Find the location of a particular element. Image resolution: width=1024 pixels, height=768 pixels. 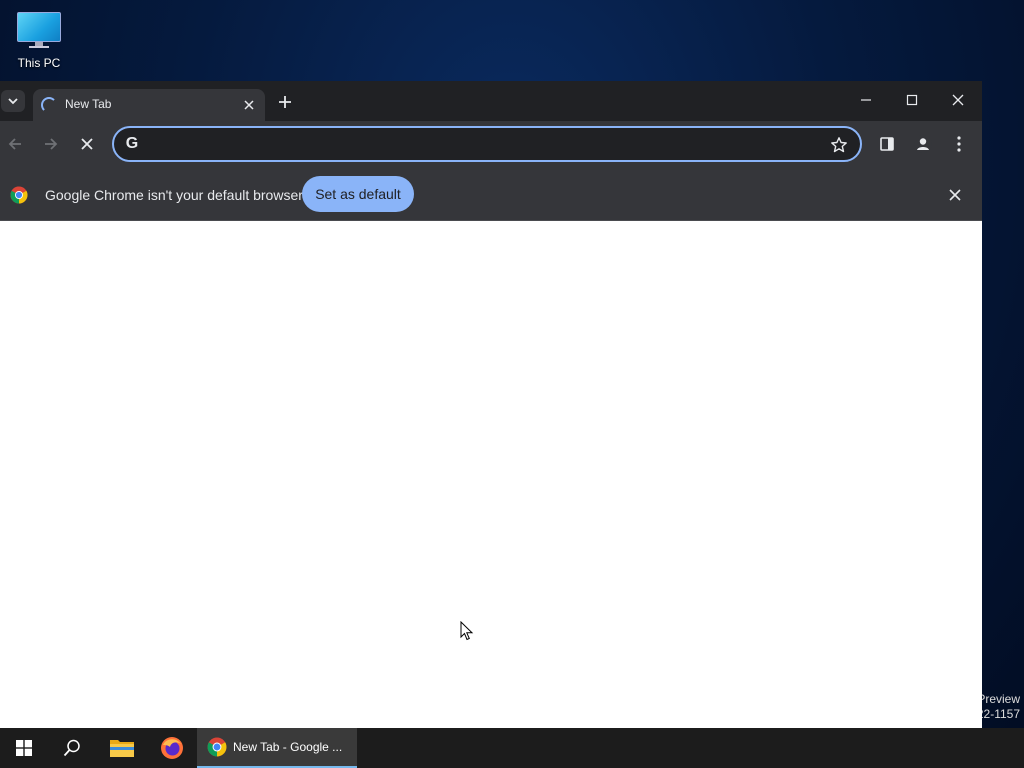

new-tab-button is located at coordinates (285, 102).